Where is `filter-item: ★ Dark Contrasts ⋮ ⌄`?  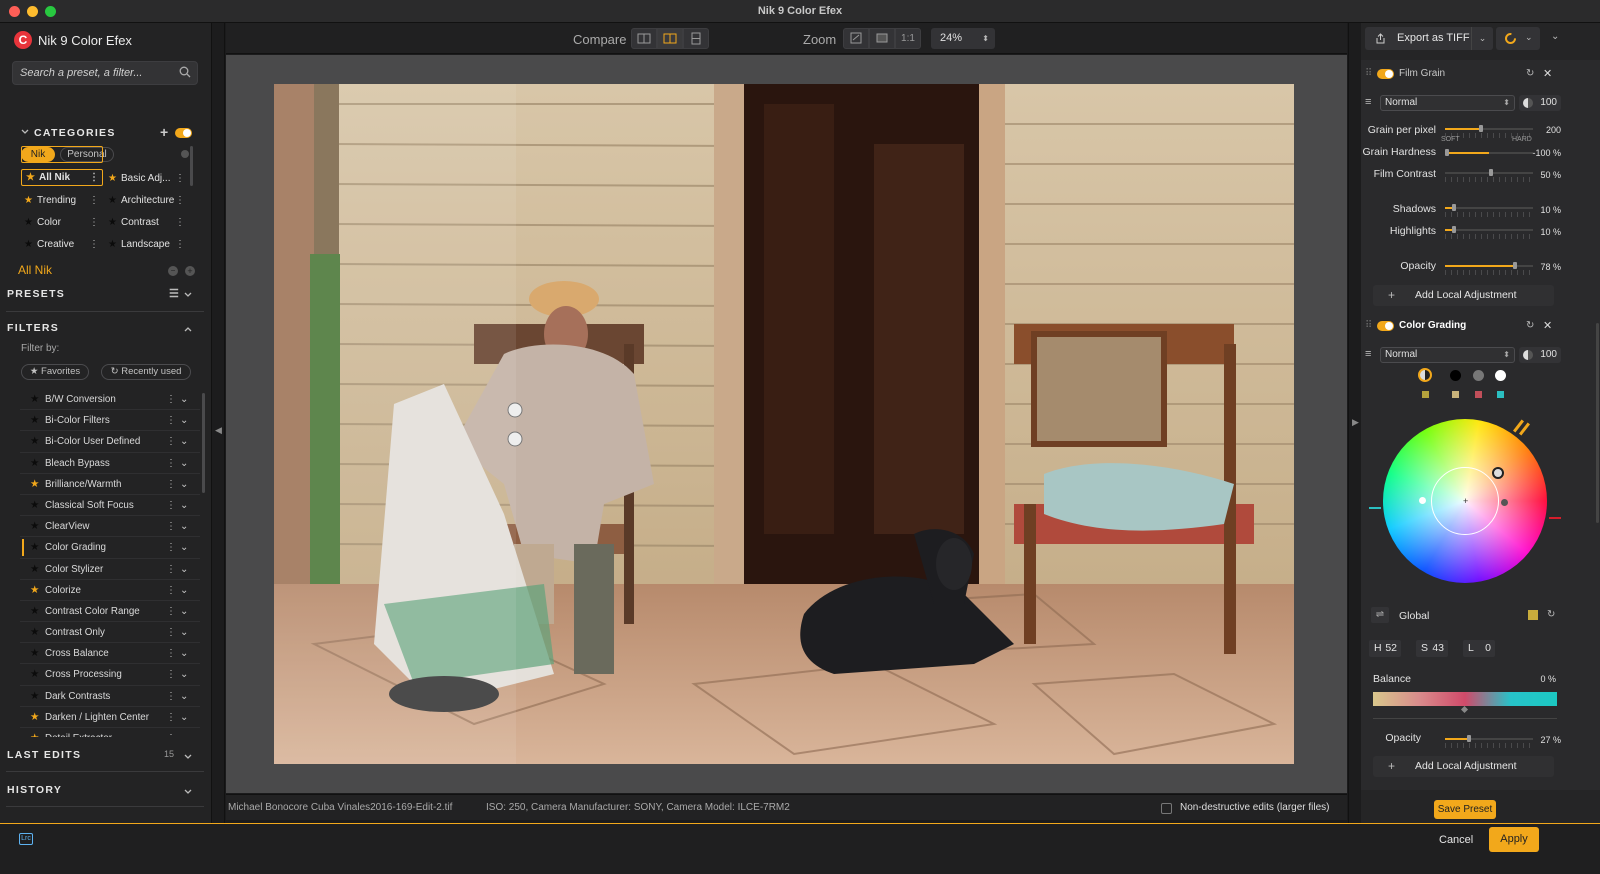
filter-item: ★ Dark Contrasts ⋮ ⌄ is located at coordinates (110, 696).